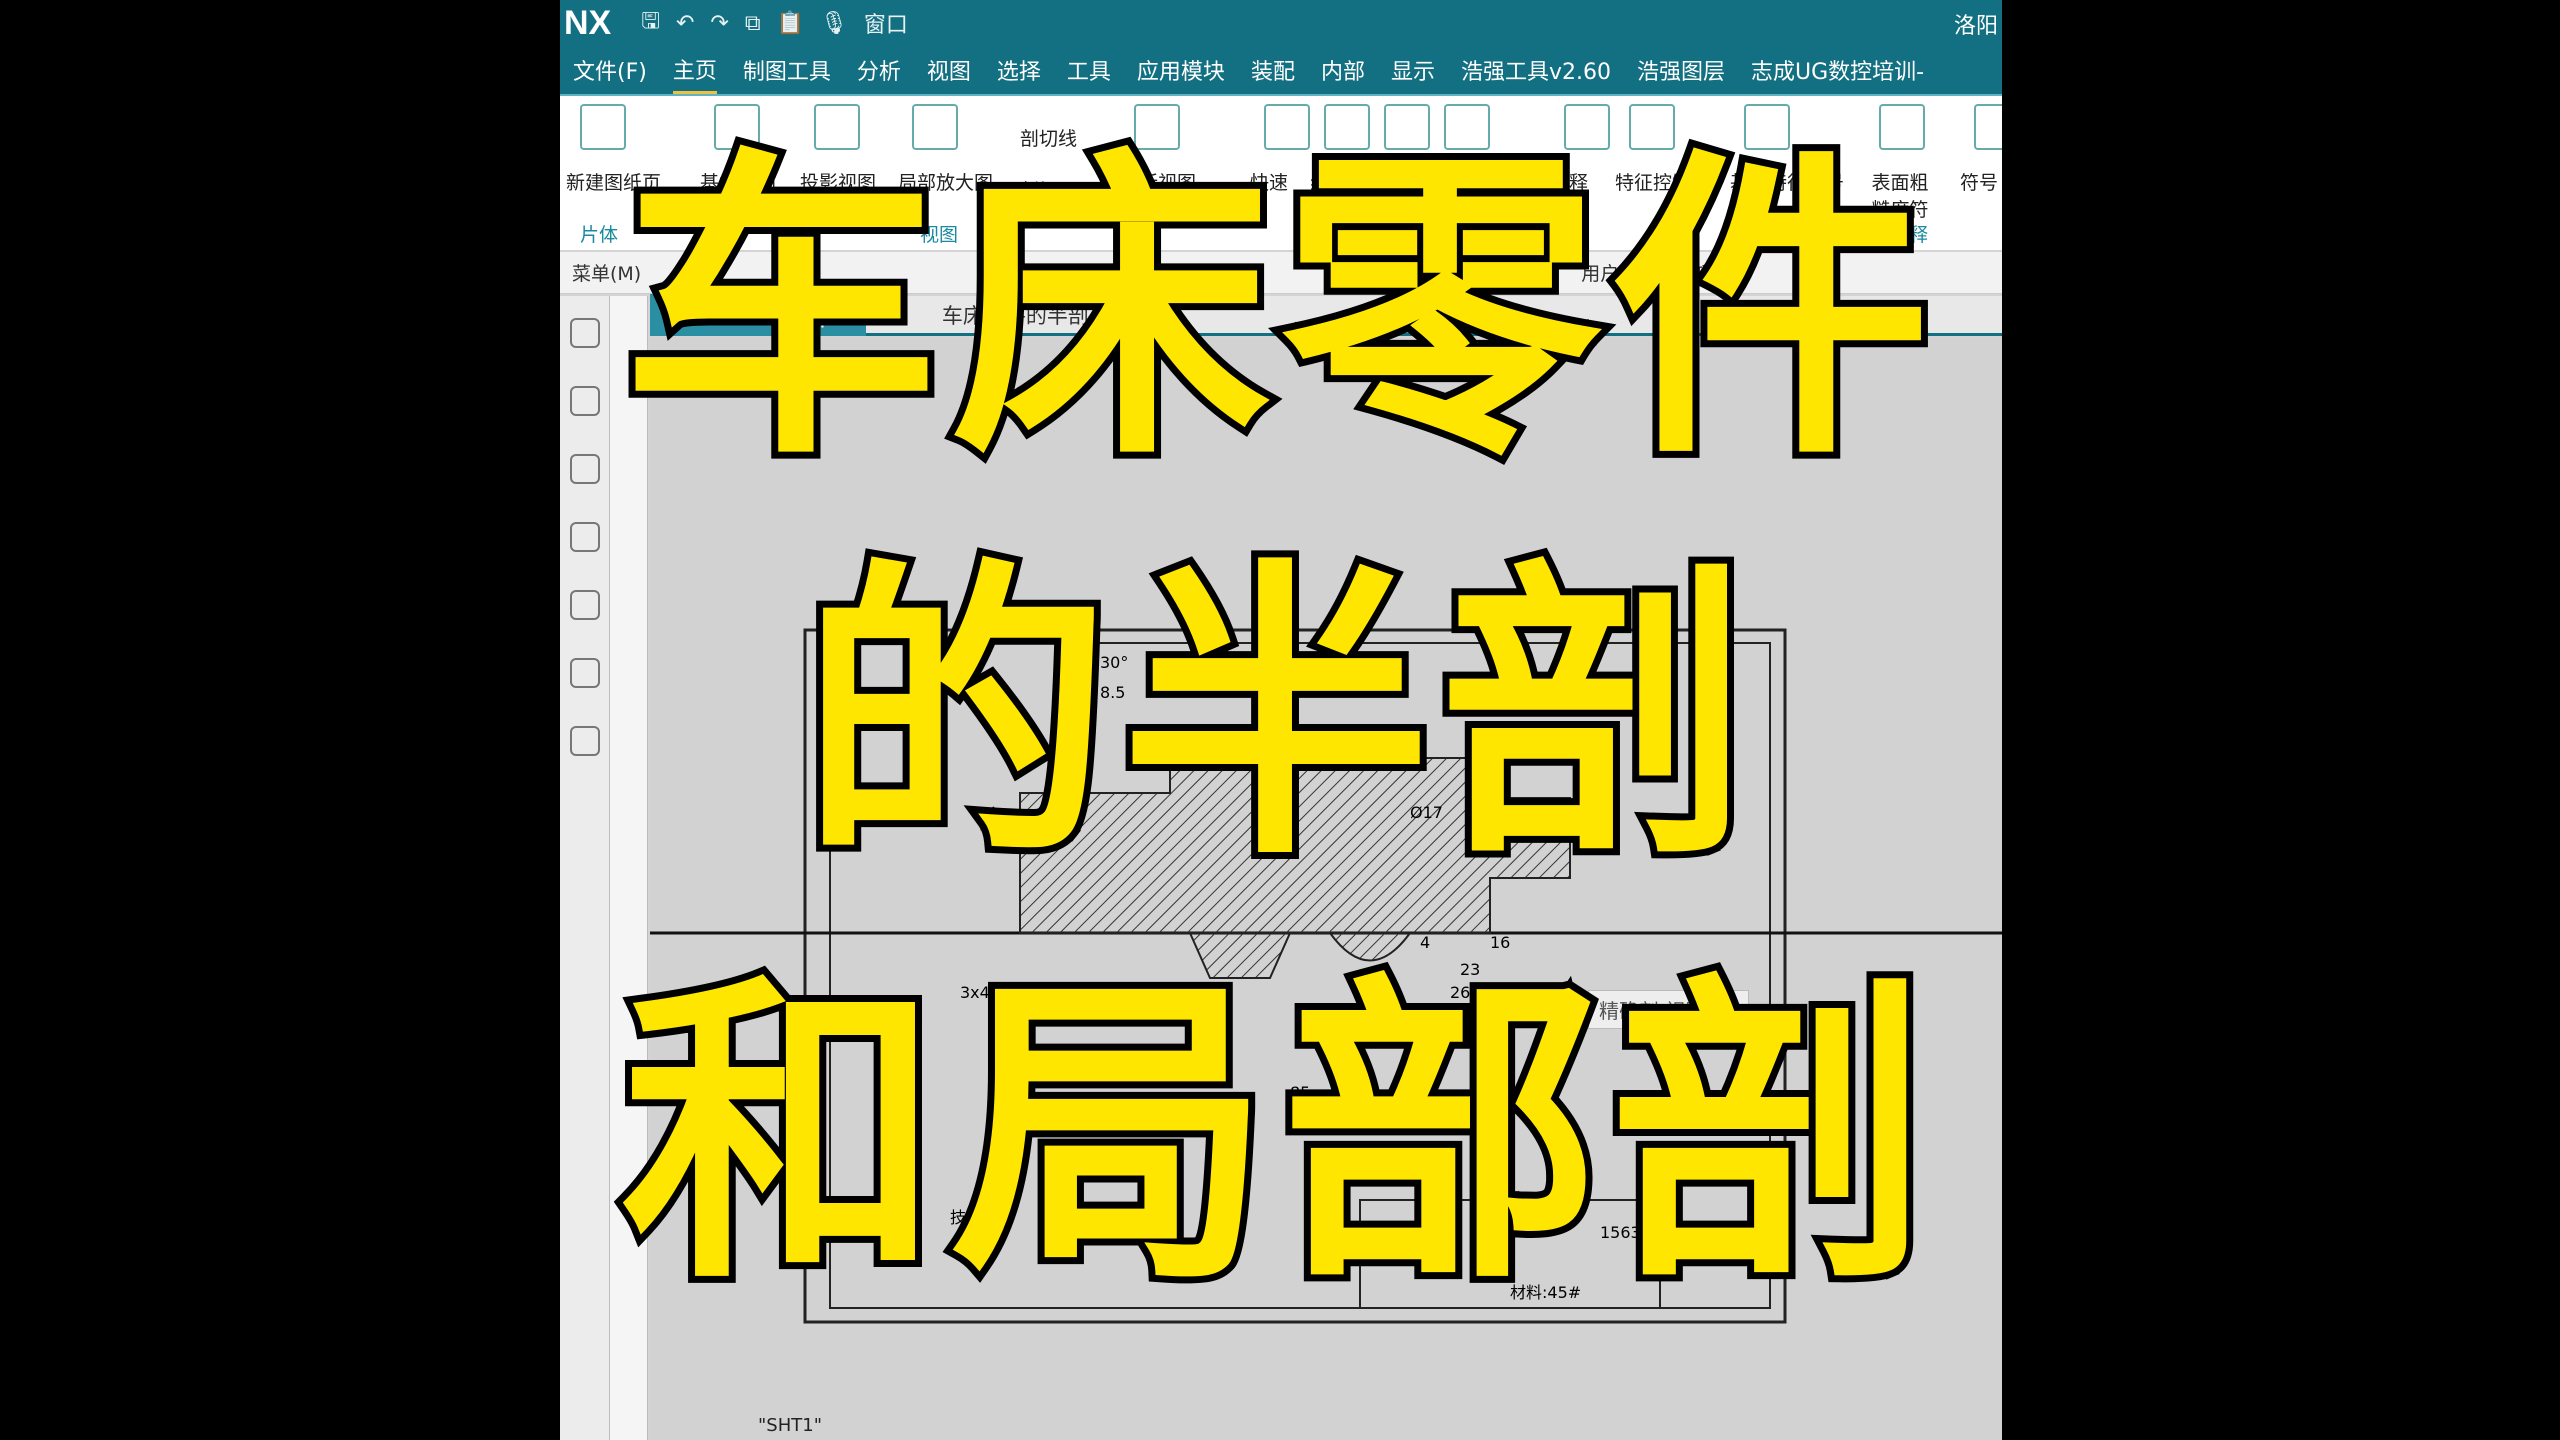 The height and width of the screenshot is (1440, 2560). I want to click on sheet-name: "SHT1", so click(790, 1425).